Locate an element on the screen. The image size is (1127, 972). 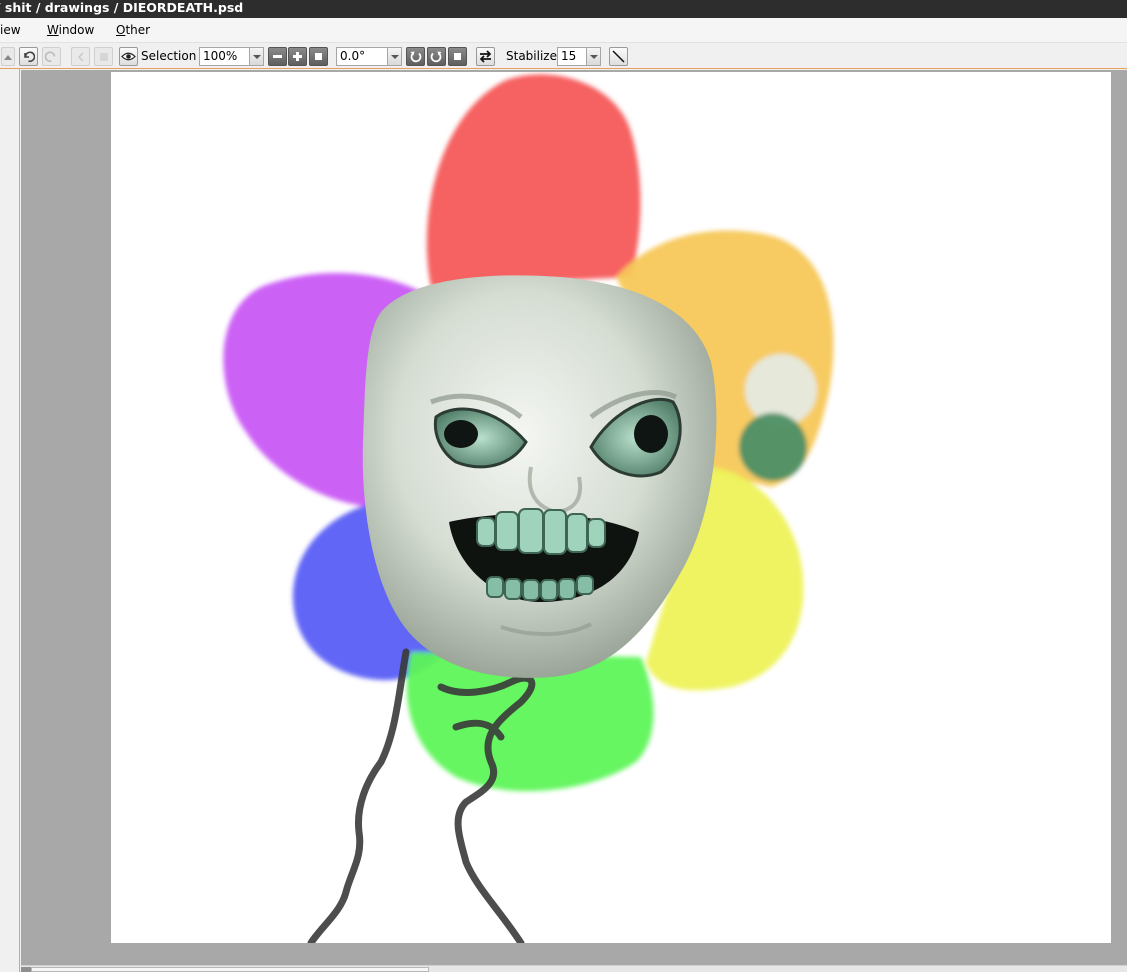
scrollbar-thumb is located at coordinates (230, 969).